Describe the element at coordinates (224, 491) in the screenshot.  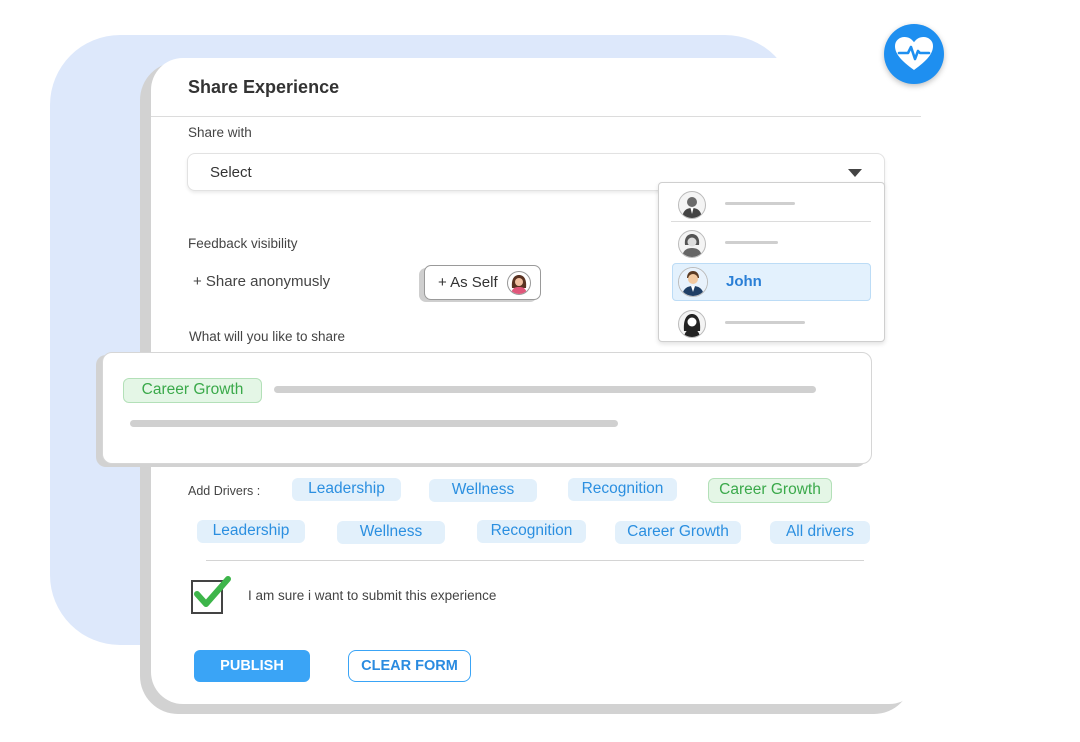
I see `add-drivers-label: Add Drivers :` at that location.